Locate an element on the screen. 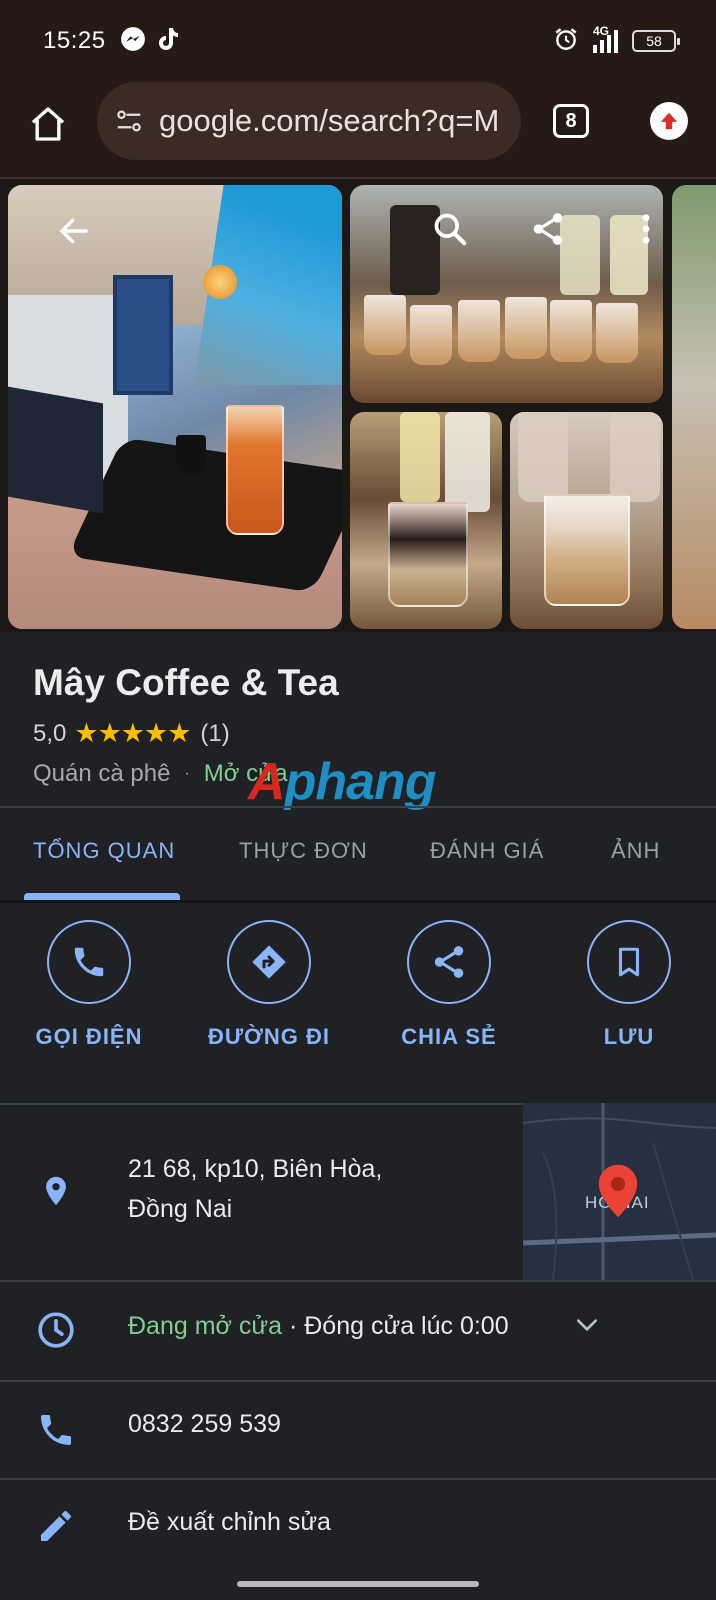  share-button is located at coordinates (548, 229).